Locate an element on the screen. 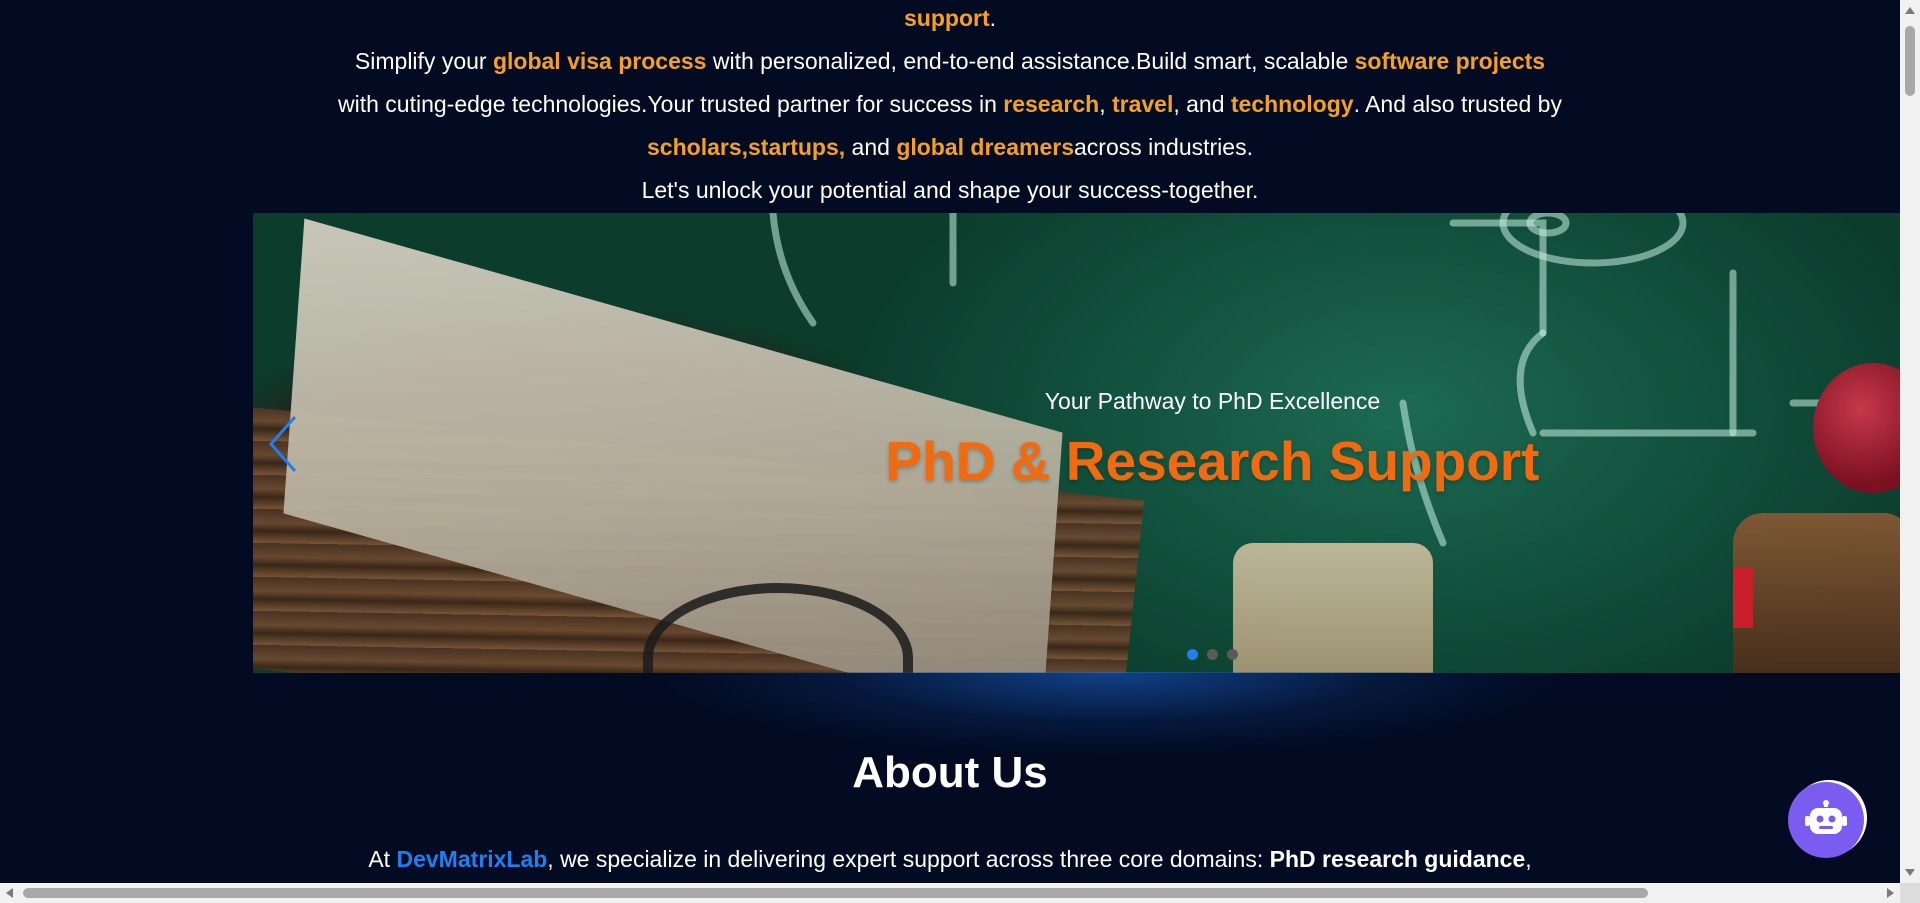  hero-subtitle: Your Pathway to PhD Excellence is located at coordinates (1212, 401).